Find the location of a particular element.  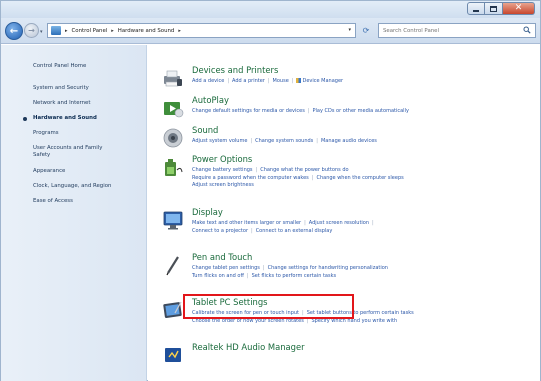

minimize-icon is located at coordinates (476, 11).